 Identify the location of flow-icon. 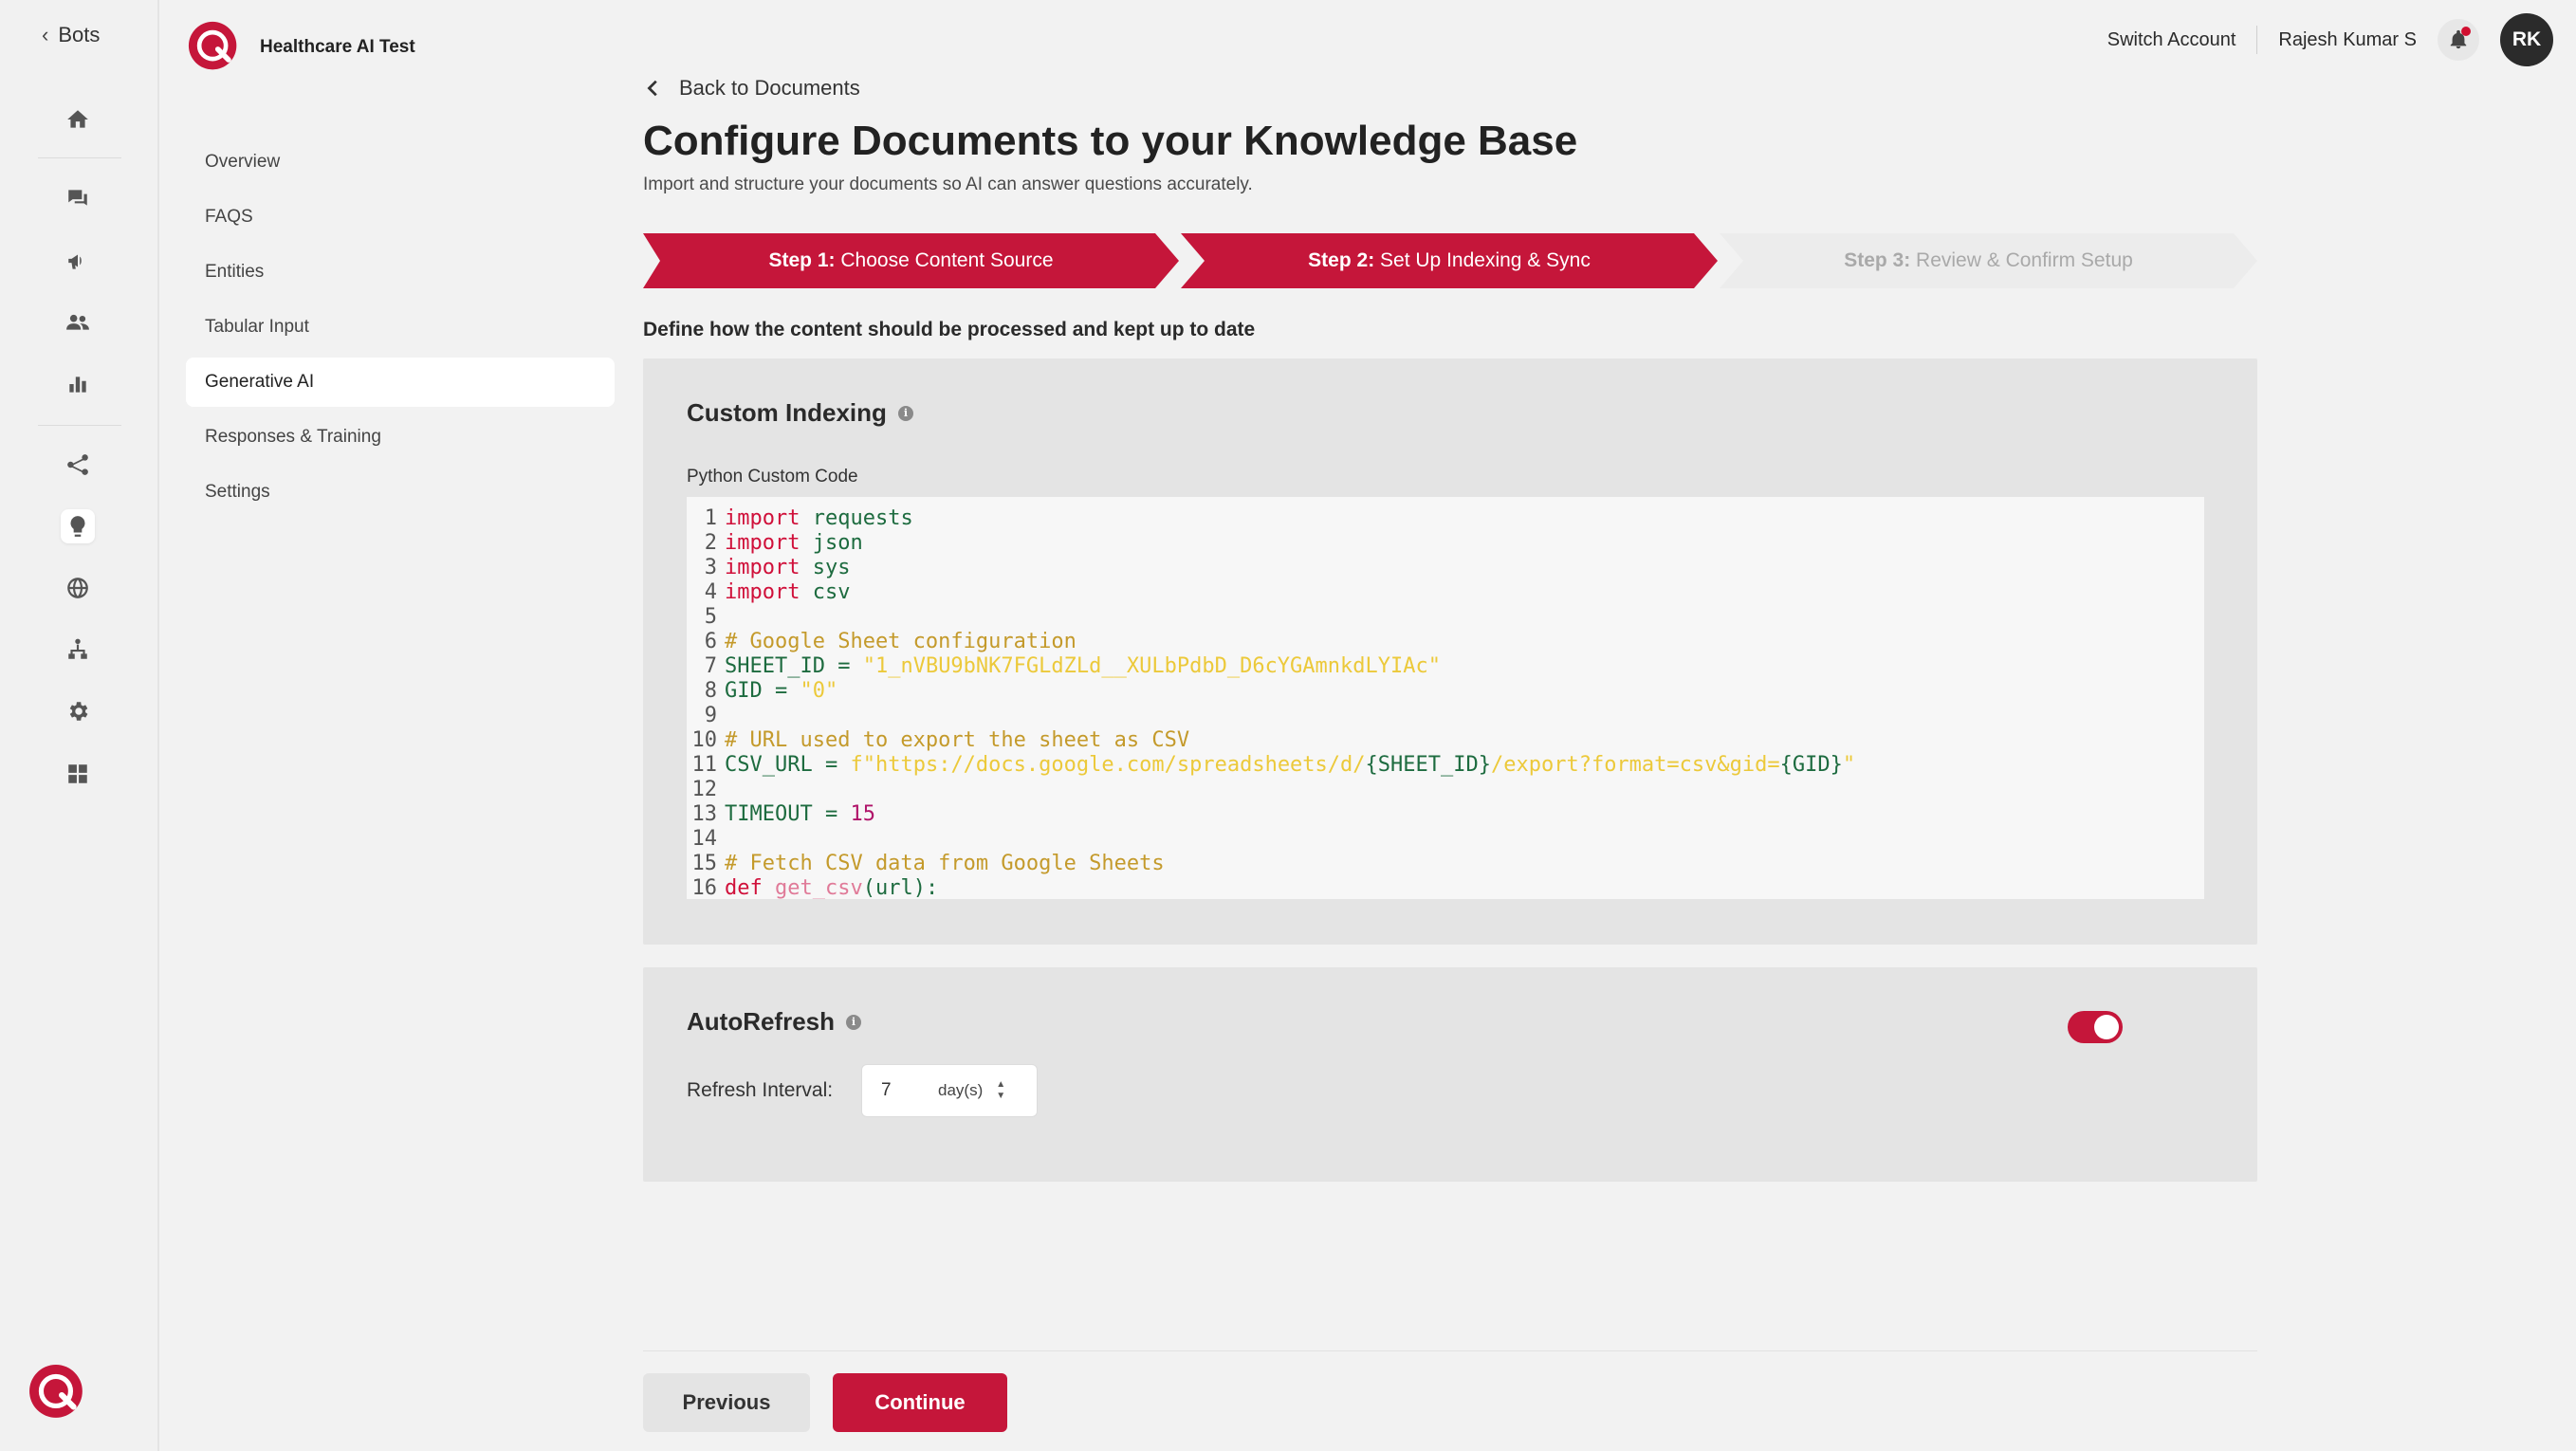
(78, 465).